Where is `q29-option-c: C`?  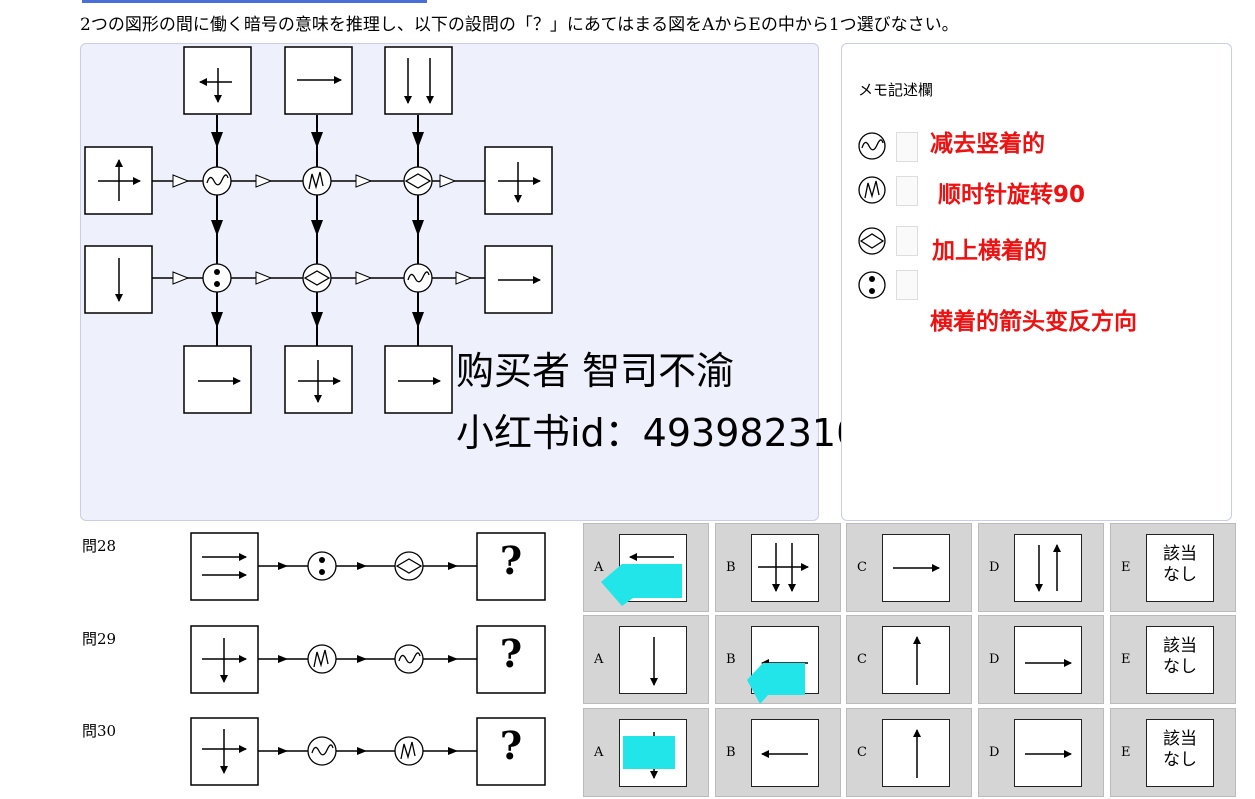 q29-option-c: C is located at coordinates (909, 659).